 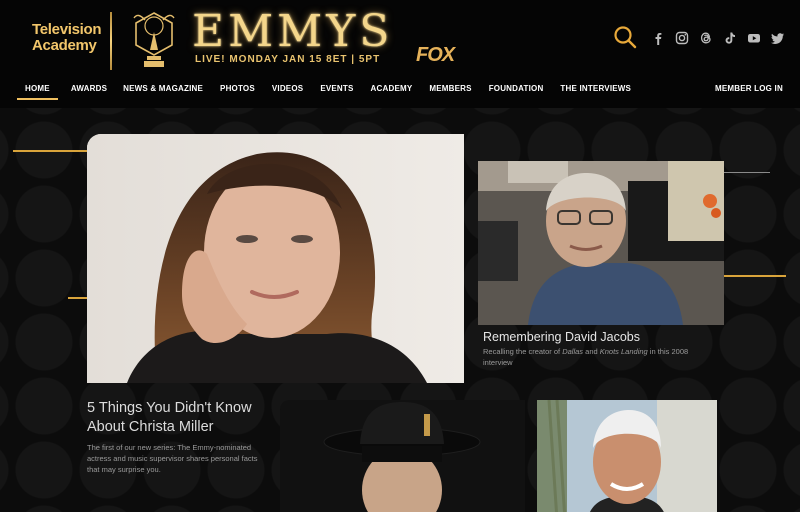 I want to click on nav-item-awards: AWARDS, so click(x=89, y=90).